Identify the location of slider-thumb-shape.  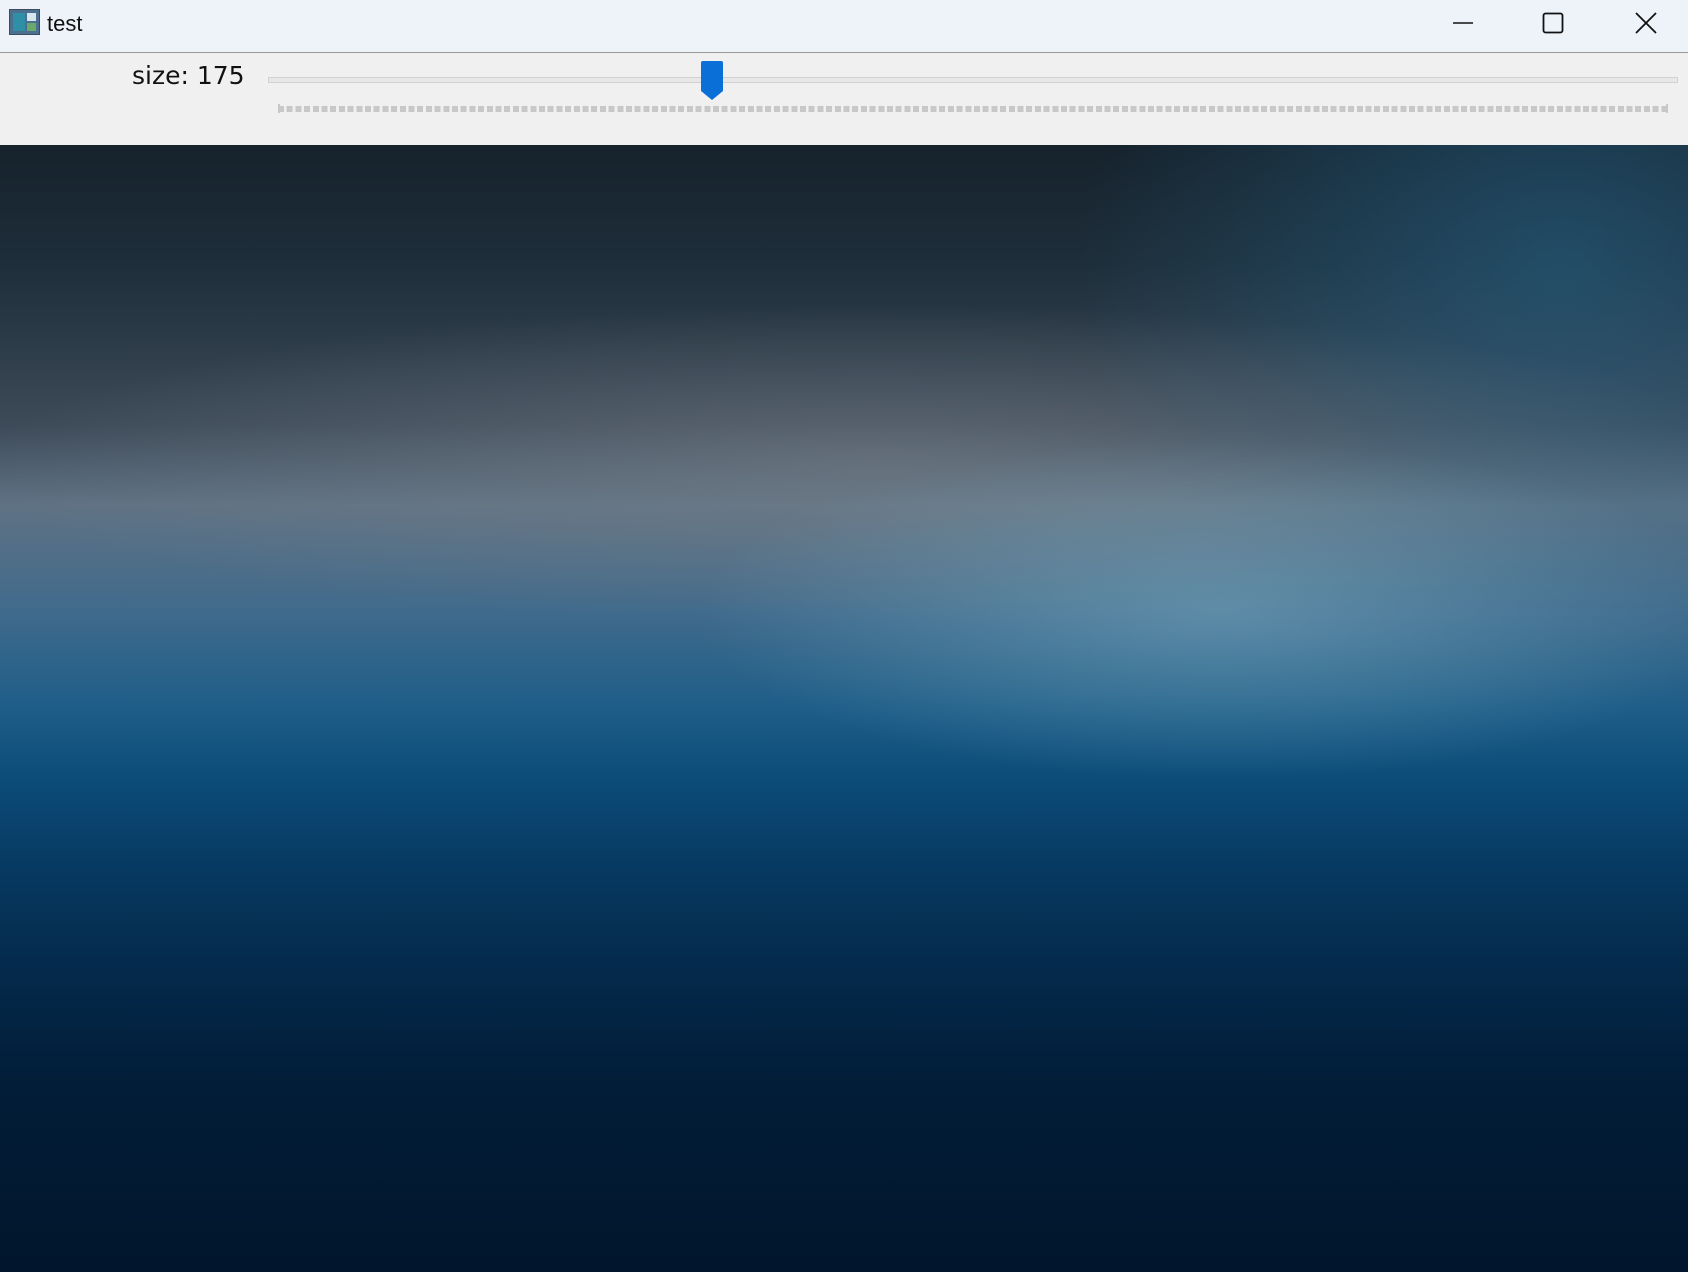
(712, 80).